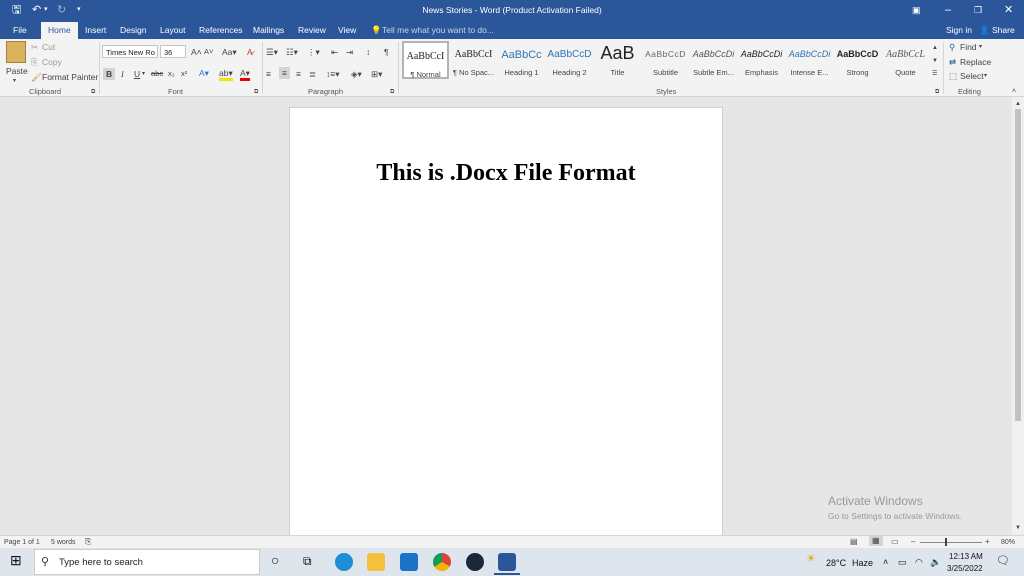 The height and width of the screenshot is (576, 1024). What do you see at coordinates (93, 92) in the screenshot?
I see `clipboard-launcher-icon: ⧉` at bounding box center [93, 92].